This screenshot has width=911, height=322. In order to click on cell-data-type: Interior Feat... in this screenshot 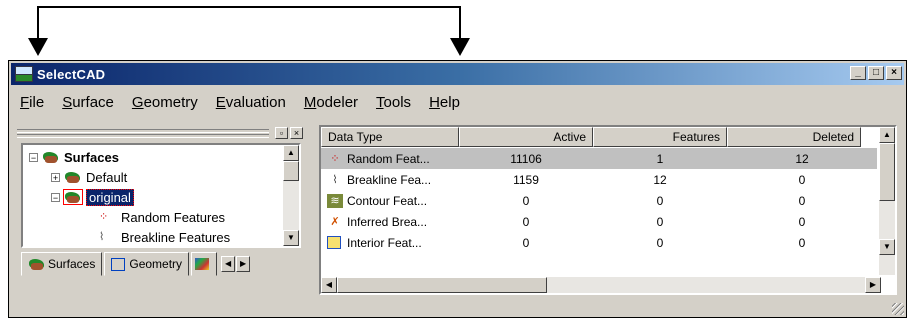, I will do `click(384, 242)`.